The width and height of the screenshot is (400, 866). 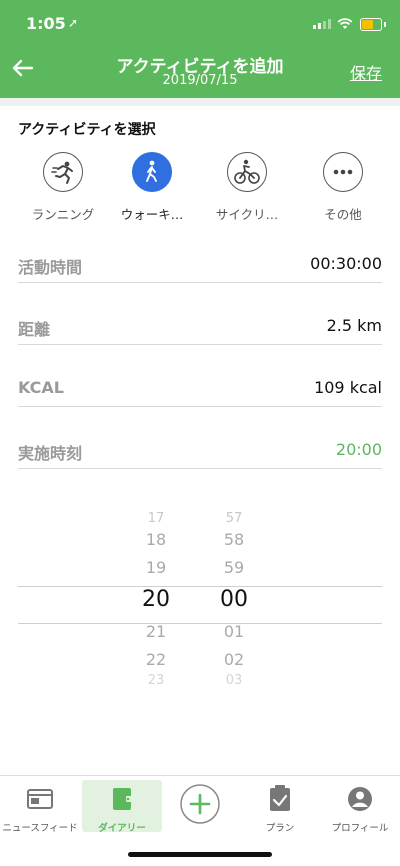 What do you see at coordinates (156, 659) in the screenshot?
I see `picker-hour: 22` at bounding box center [156, 659].